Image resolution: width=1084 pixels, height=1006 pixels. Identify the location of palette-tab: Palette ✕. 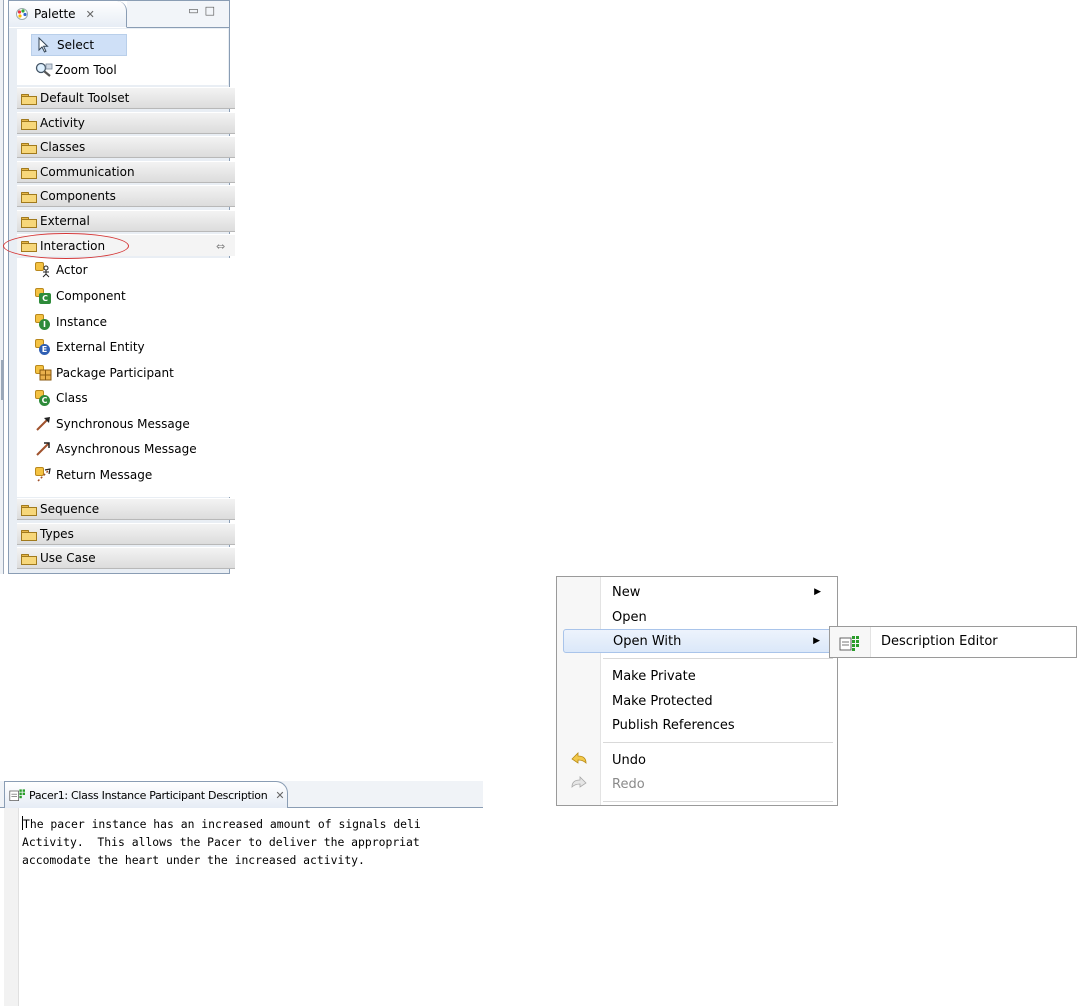
(68, 14).